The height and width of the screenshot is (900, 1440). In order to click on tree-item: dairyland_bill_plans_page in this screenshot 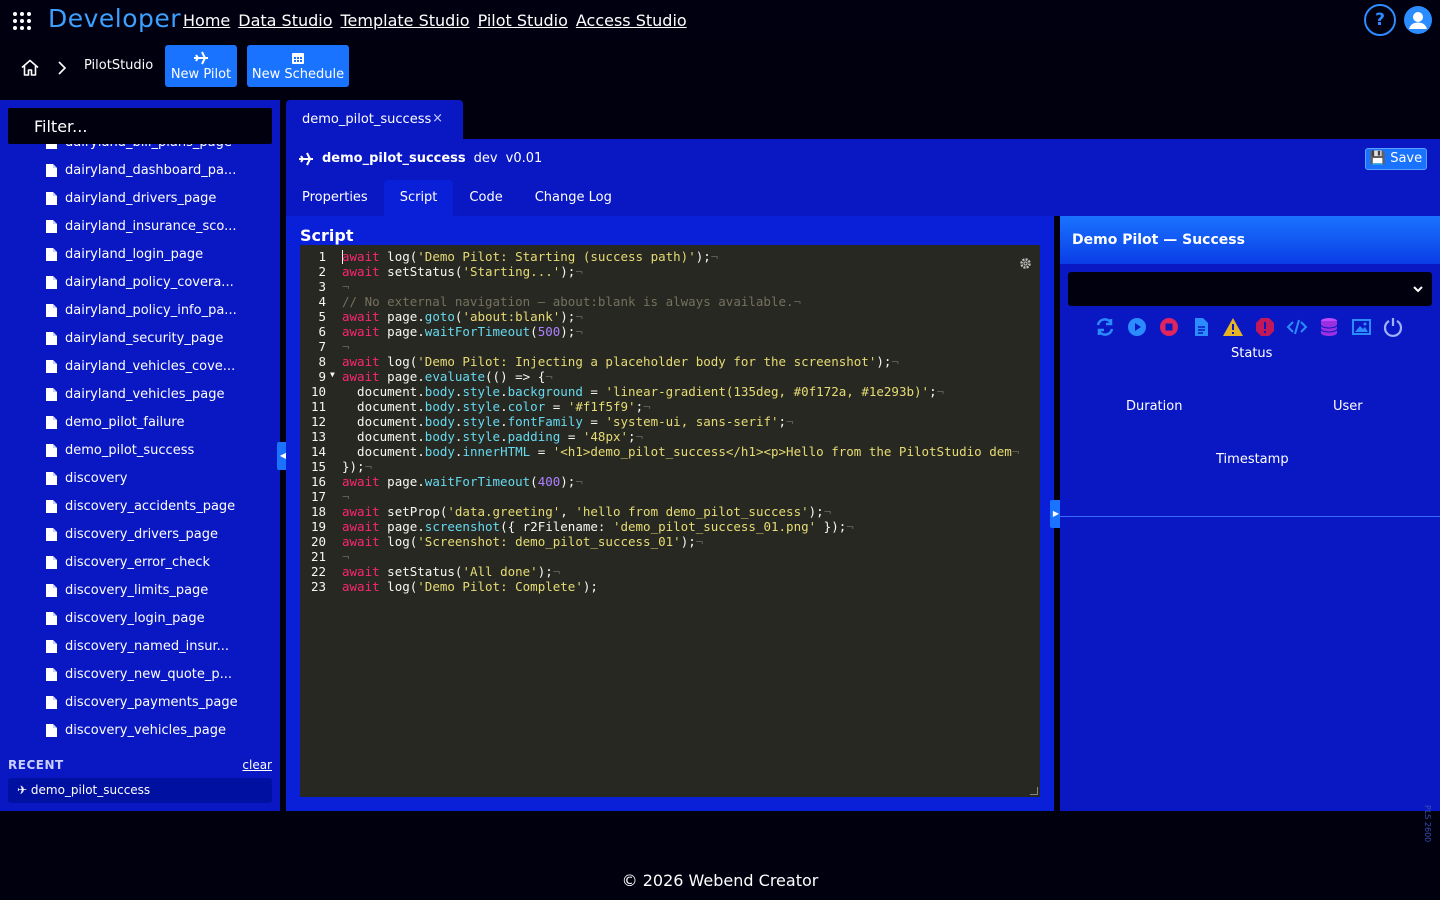, I will do `click(140, 150)`.